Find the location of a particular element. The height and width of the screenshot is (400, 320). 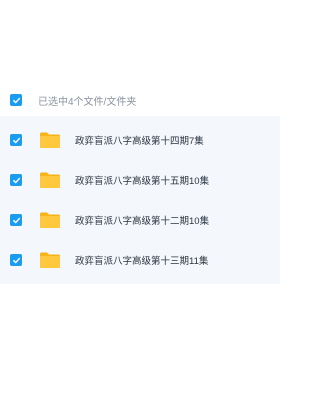

file-name: 政弈盲派八字高级第十二期10集 is located at coordinates (142, 220).